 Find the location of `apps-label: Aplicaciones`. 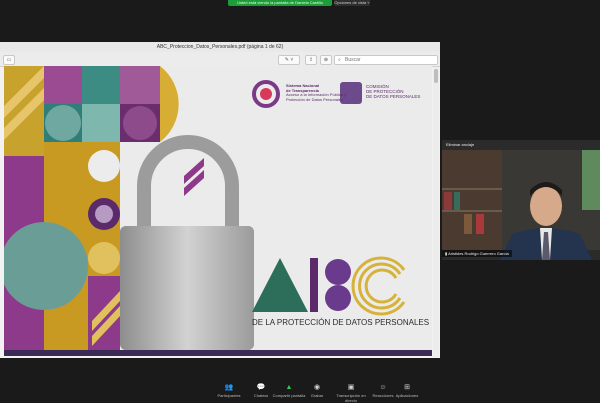

apps-label: Aplicaciones is located at coordinates (407, 395).